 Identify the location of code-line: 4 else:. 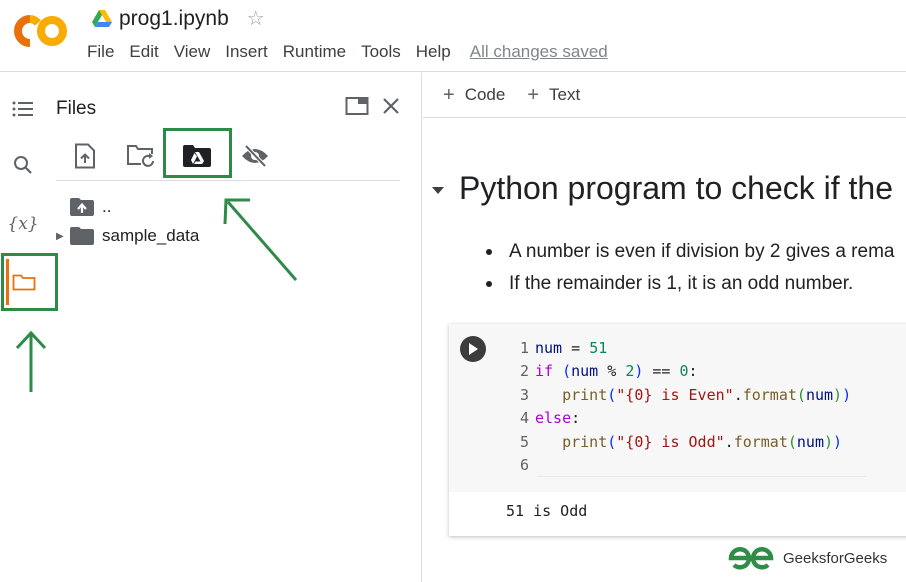
(550, 418).